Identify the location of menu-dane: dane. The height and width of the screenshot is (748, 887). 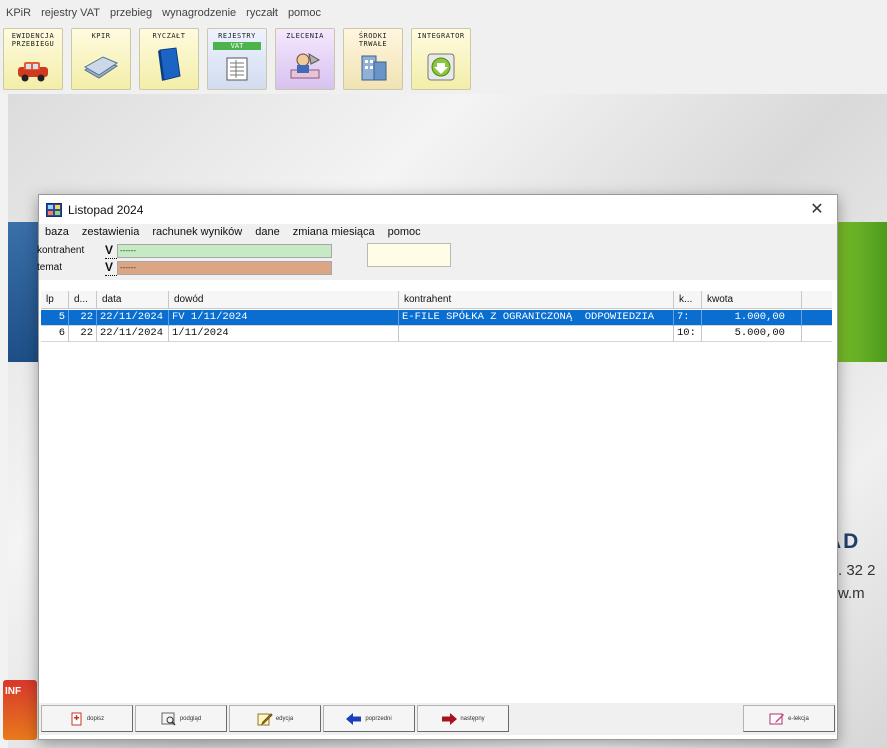
(267, 232).